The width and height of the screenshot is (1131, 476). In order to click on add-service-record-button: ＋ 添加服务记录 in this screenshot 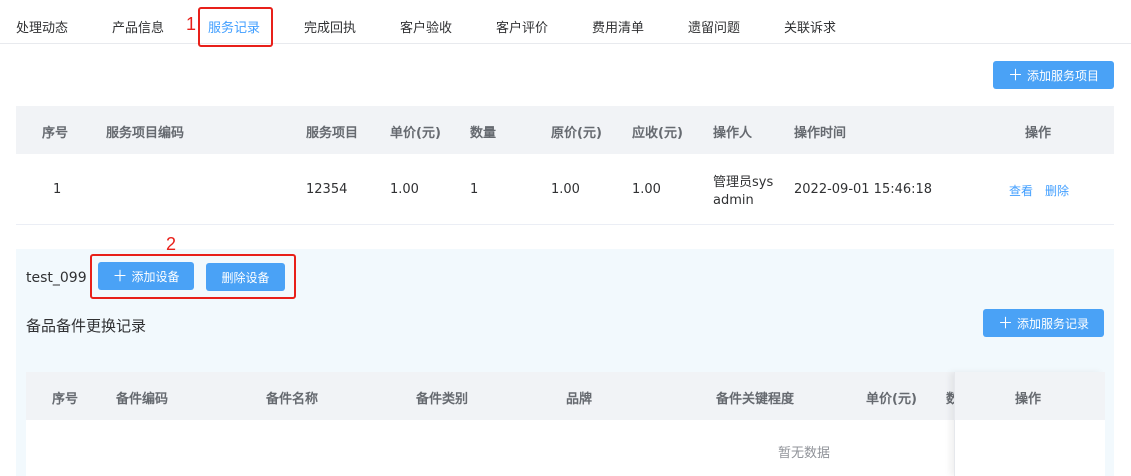, I will do `click(1043, 323)`.